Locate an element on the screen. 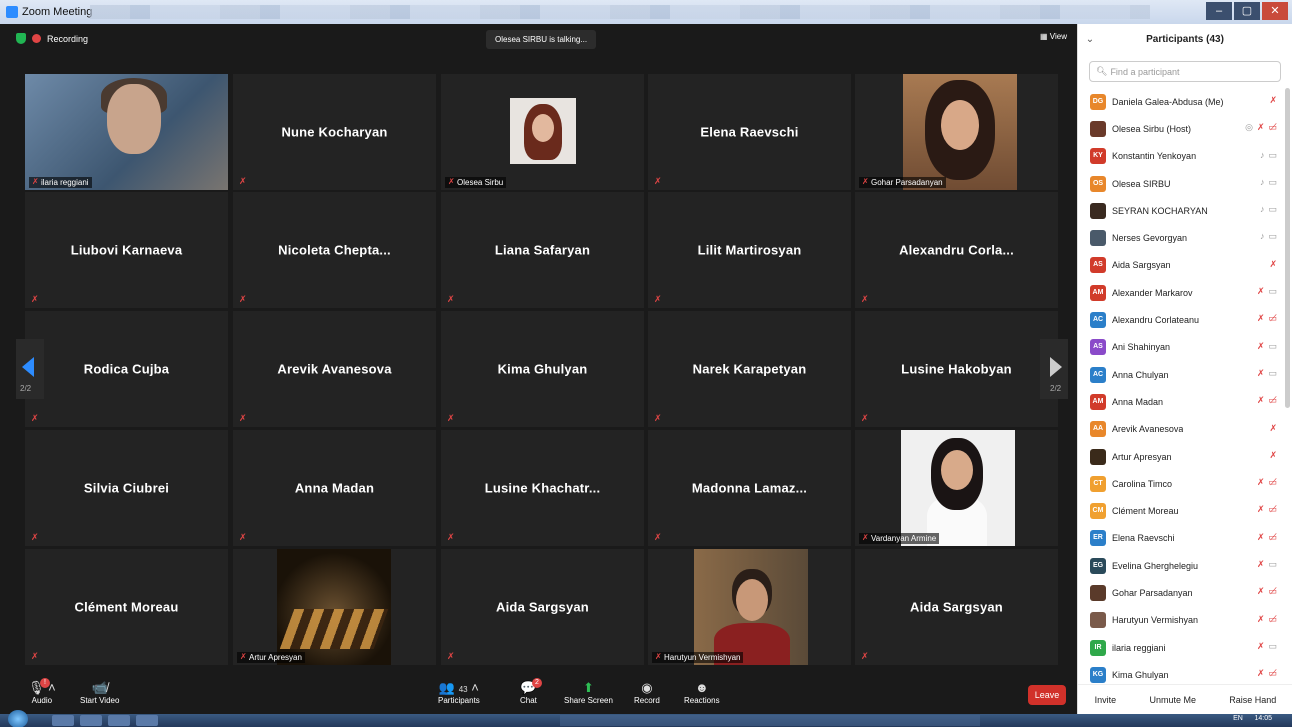 The width and height of the screenshot is (1292, 727). participant-row: AM Anna Madan ✗ ▭̸ is located at coordinates (1181, 401).